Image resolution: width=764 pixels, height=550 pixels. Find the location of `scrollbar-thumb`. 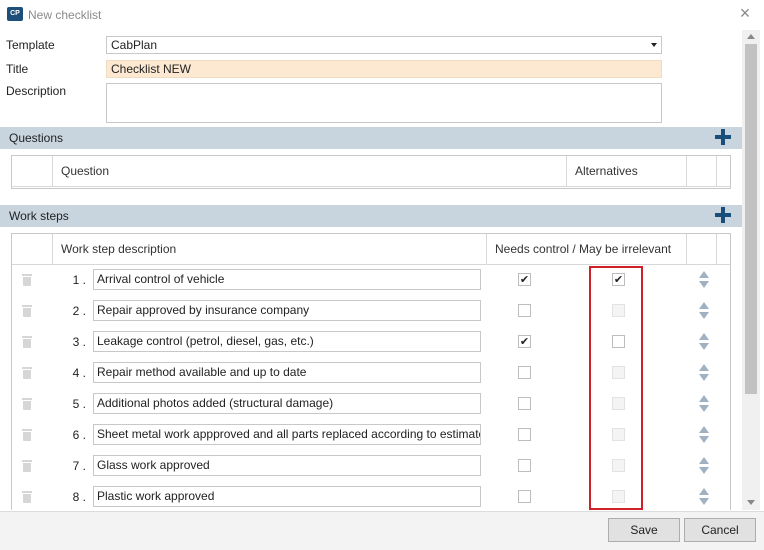

scrollbar-thumb is located at coordinates (751, 219).